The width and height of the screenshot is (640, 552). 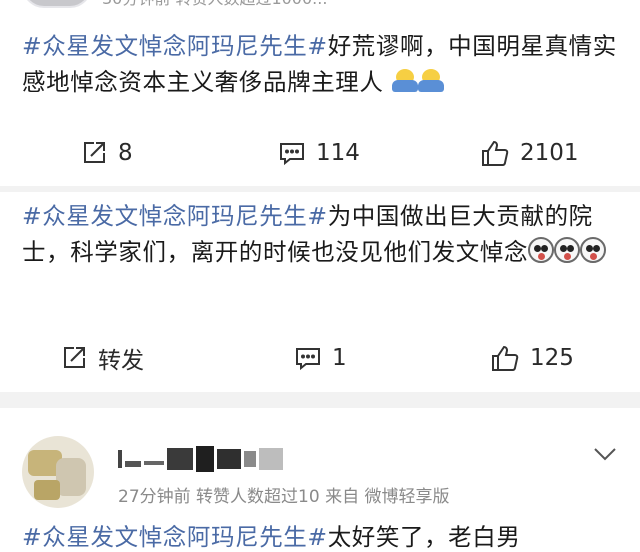 I want to click on comment-button: 1, so click(x=320, y=358).